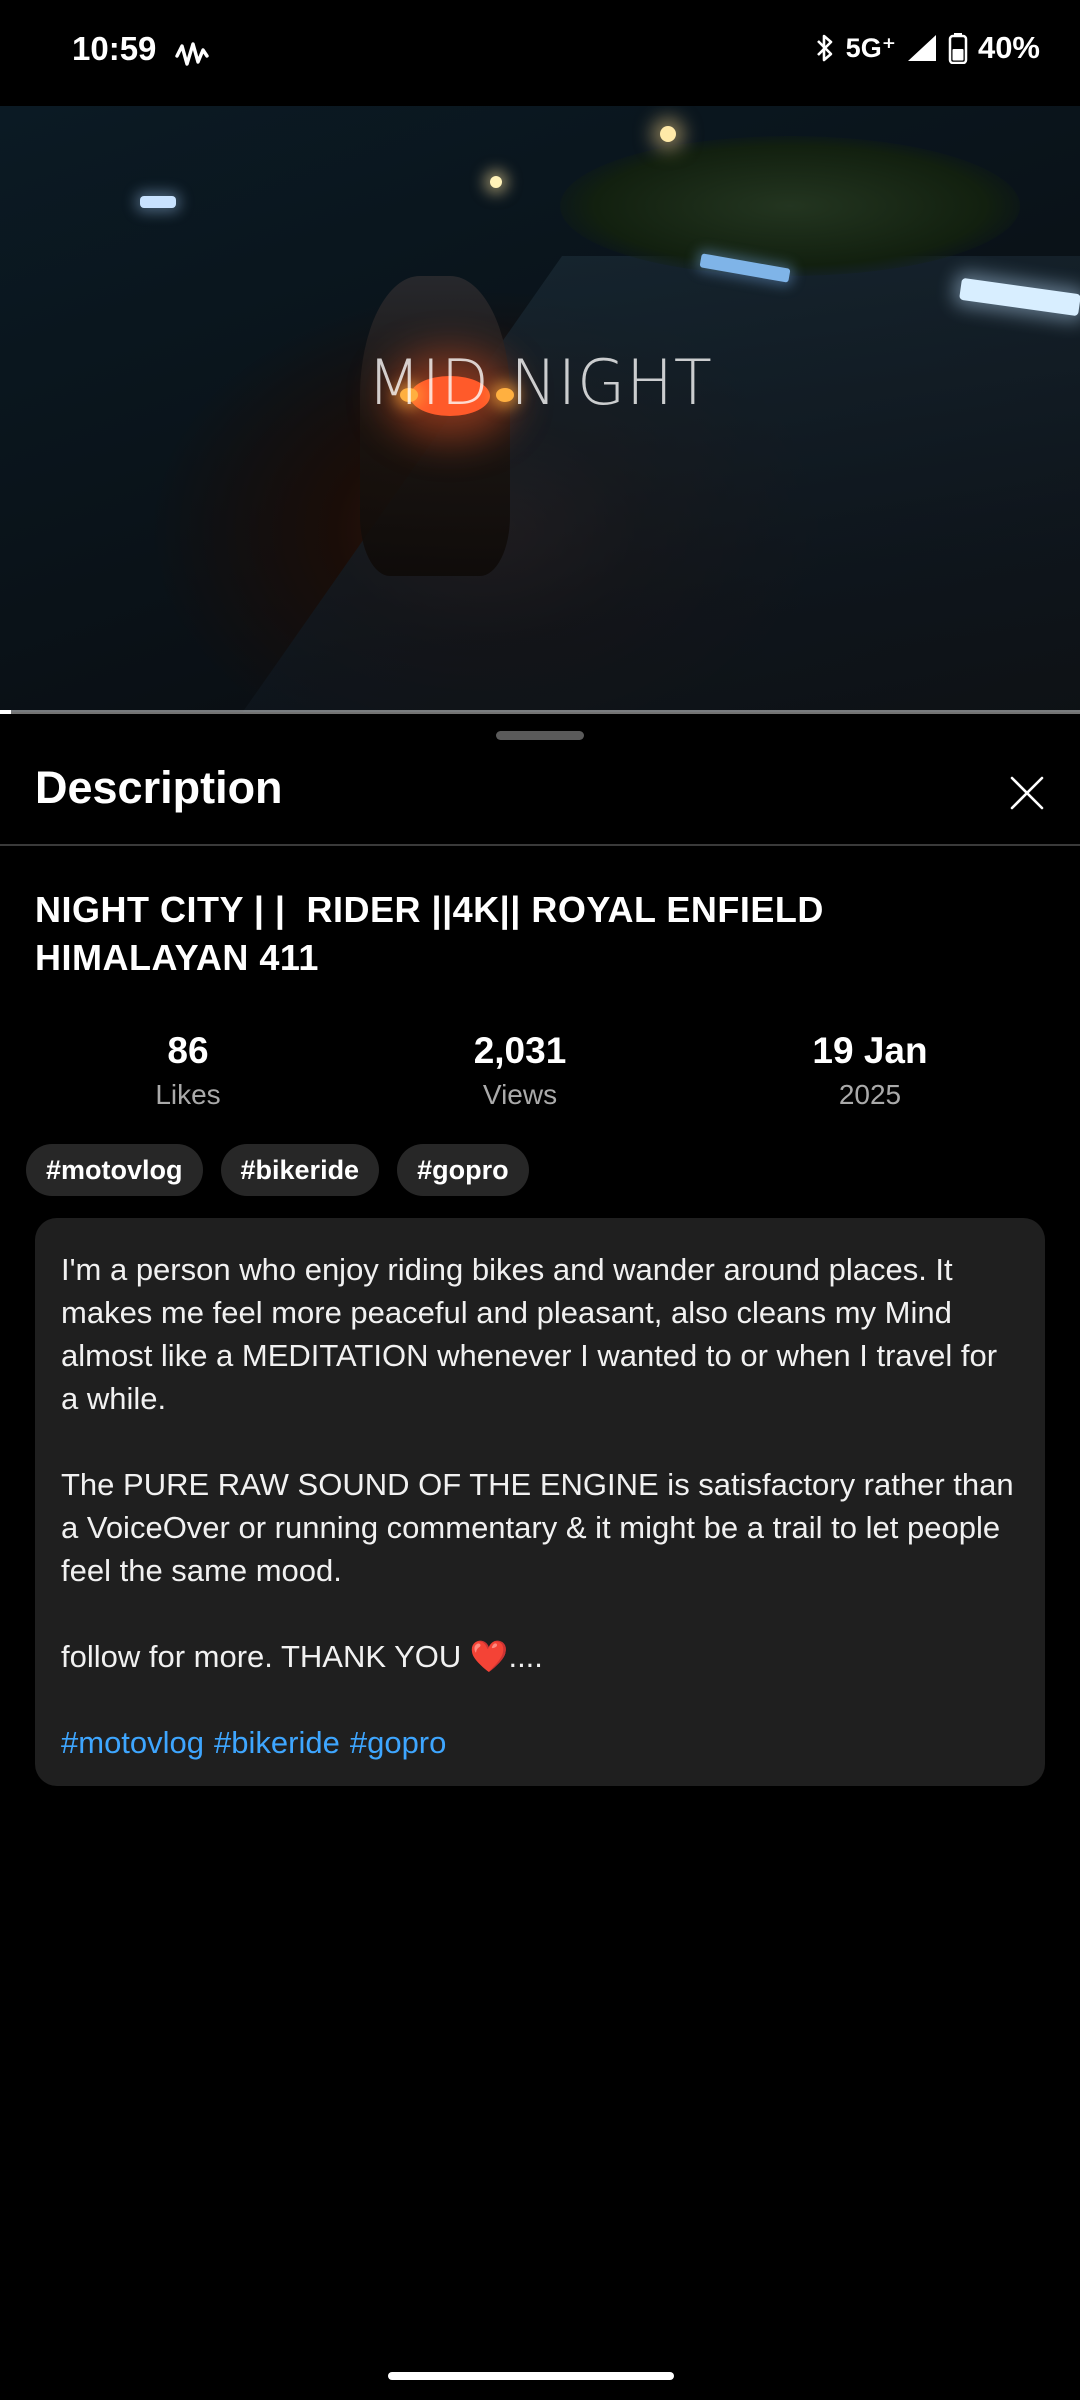  What do you see at coordinates (540, 53) in the screenshot?
I see `status-bar: 10:59 5G⁺ 40%` at bounding box center [540, 53].